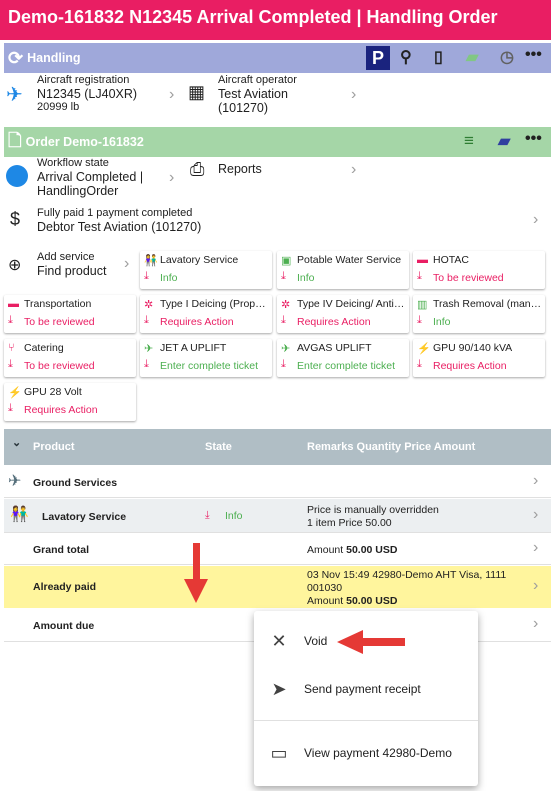 Image resolution: width=551 pixels, height=791 pixels. I want to click on service-name: JET A UPLIFT, so click(193, 348).